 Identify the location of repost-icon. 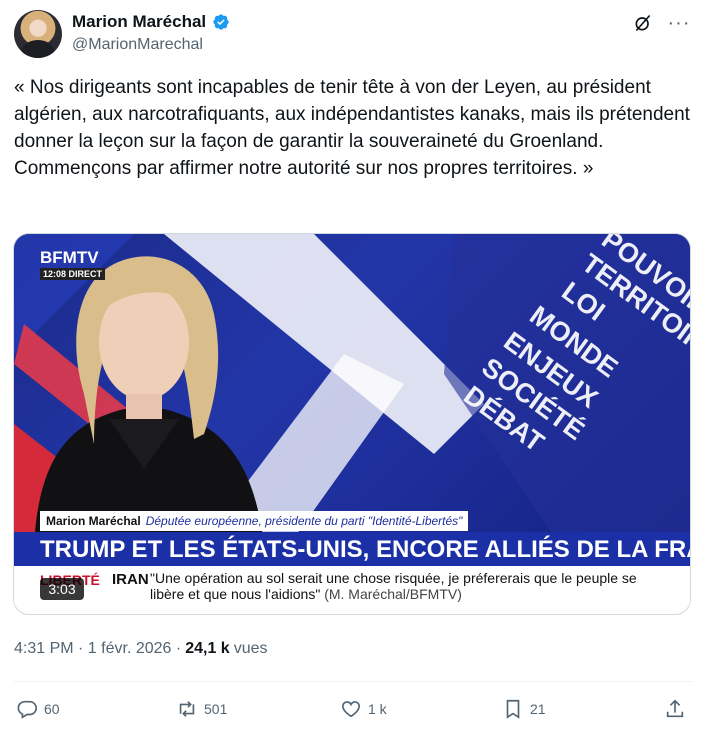
(187, 709).